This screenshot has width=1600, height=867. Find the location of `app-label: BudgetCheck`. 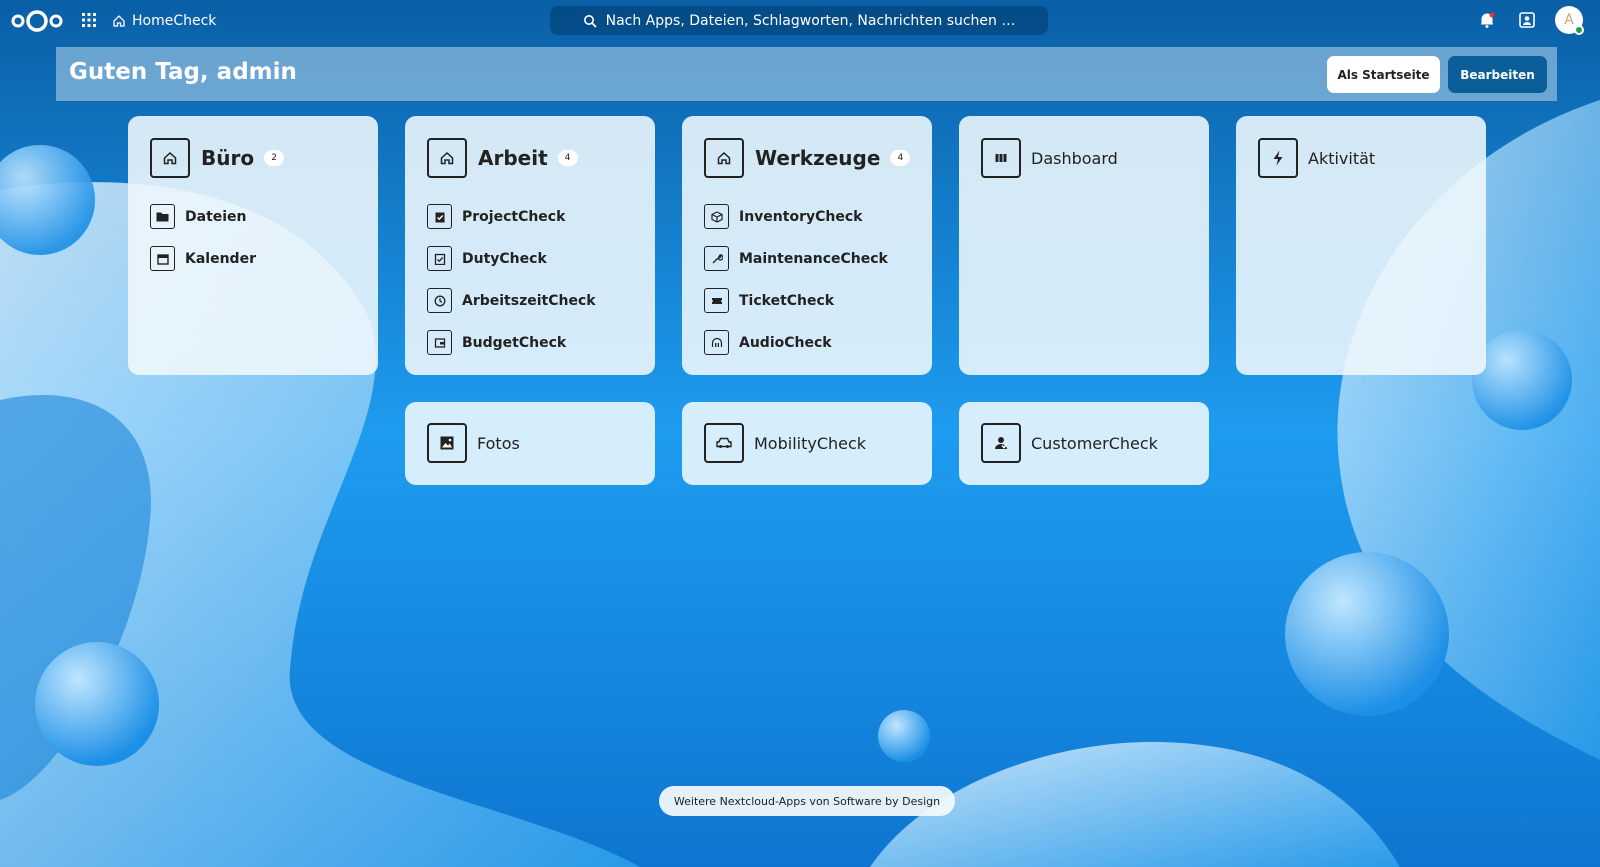

app-label: BudgetCheck is located at coordinates (514, 342).